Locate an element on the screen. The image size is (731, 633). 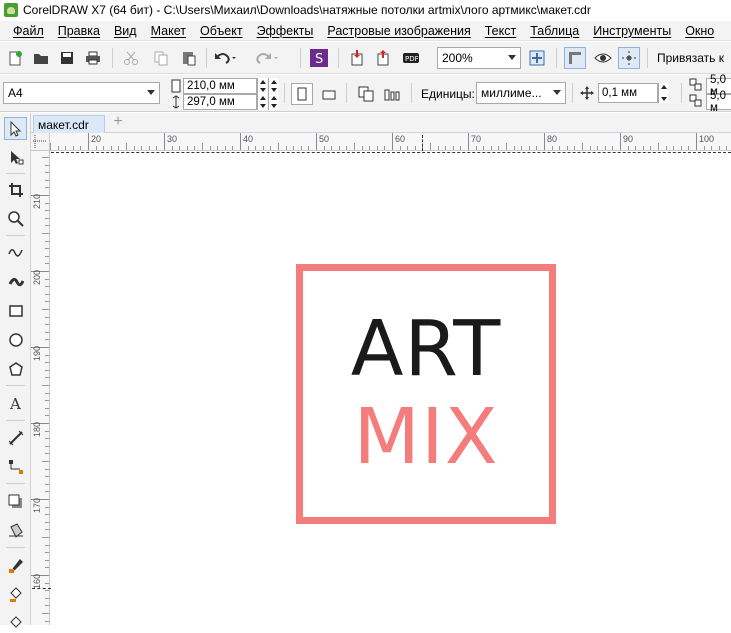
menu-bitmaps: Растровые изображения is located at coordinates (398, 31).